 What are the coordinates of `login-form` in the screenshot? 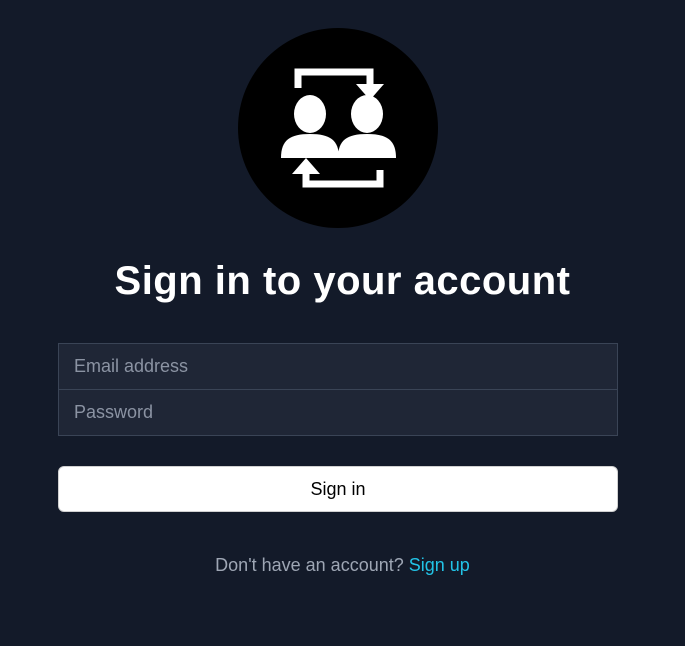 It's located at (338, 389).